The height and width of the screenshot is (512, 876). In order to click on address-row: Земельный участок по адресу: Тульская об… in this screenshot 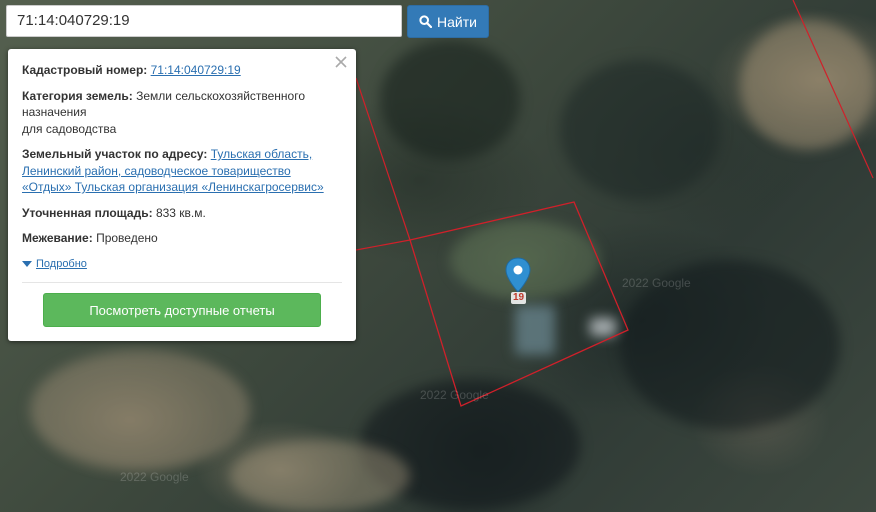, I will do `click(182, 171)`.